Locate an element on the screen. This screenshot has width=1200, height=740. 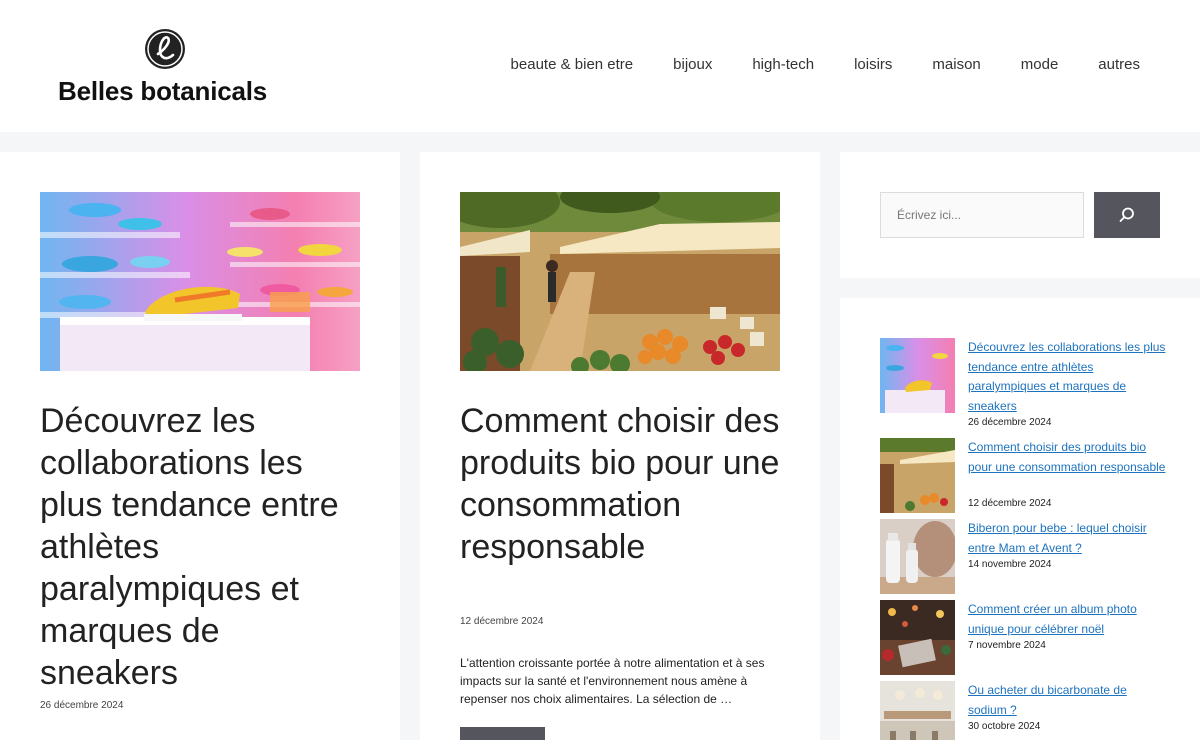
site-title: Belles botanicals is located at coordinates (163, 91).